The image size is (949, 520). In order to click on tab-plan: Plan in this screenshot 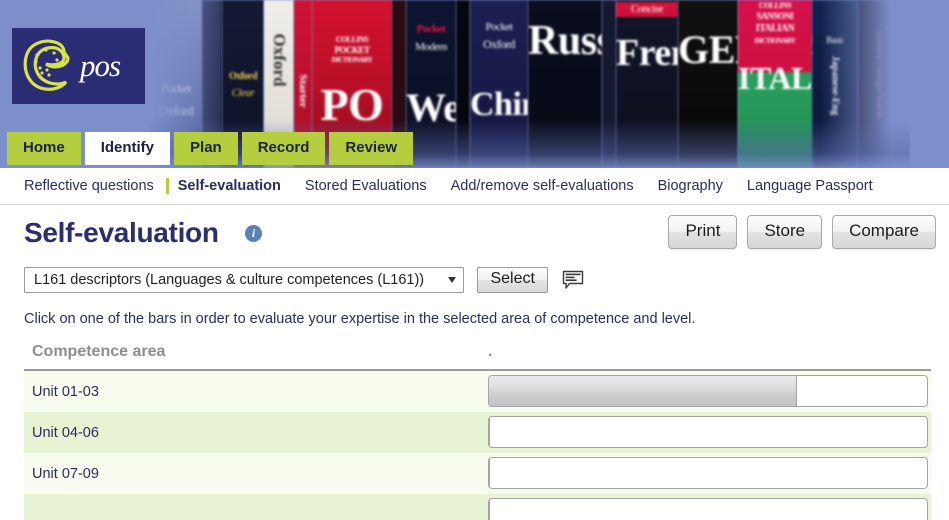, I will do `click(206, 148)`.